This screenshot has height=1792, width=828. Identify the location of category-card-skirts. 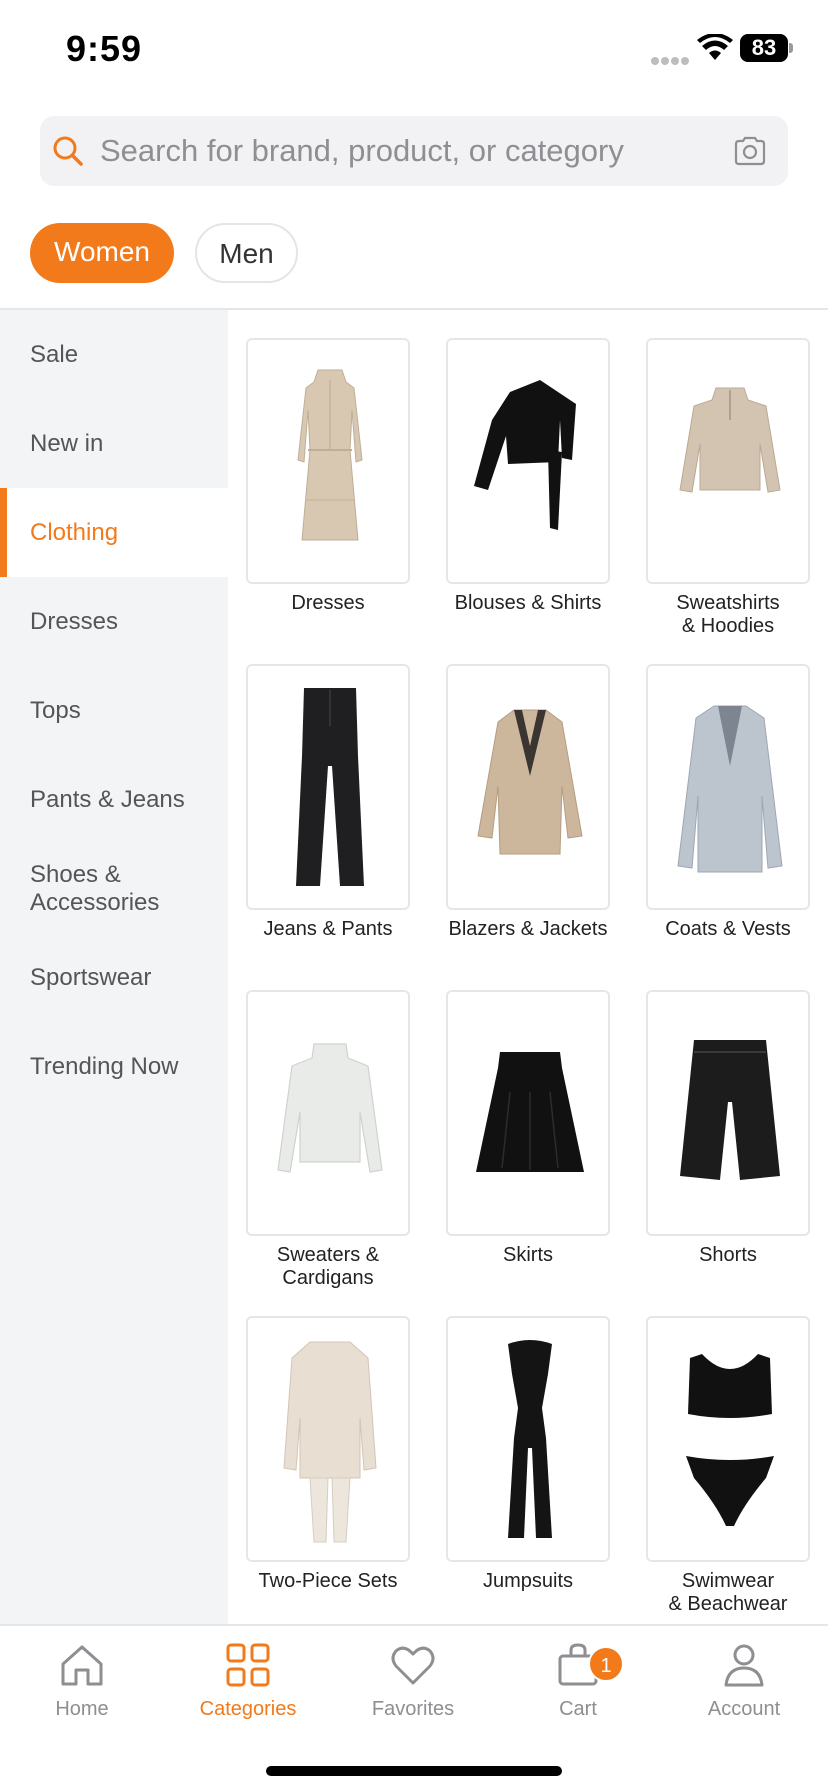
(528, 1113).